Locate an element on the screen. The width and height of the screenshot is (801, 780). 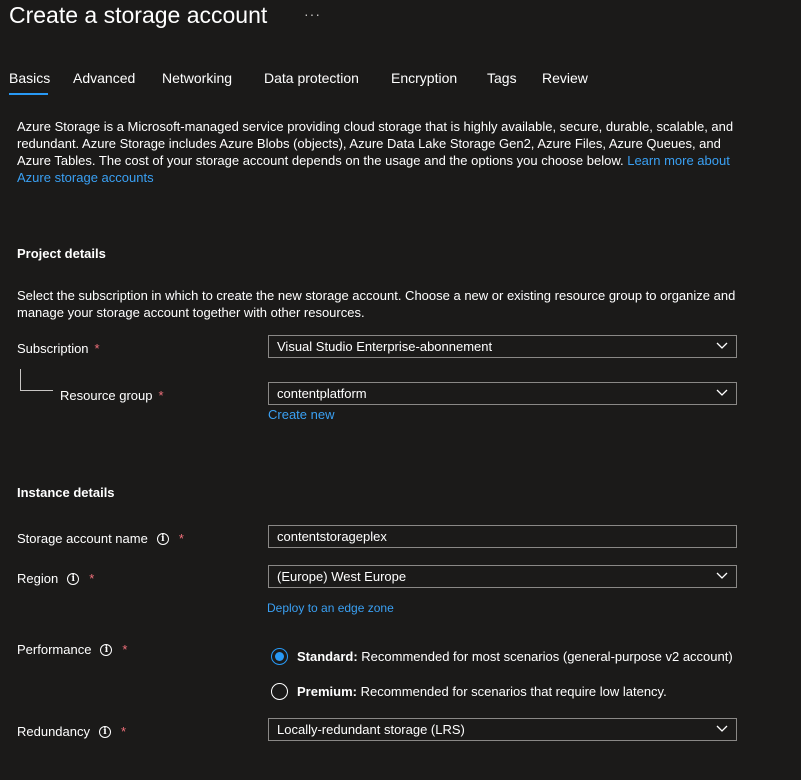
region-select: (Europe) West Europe is located at coordinates (502, 576).